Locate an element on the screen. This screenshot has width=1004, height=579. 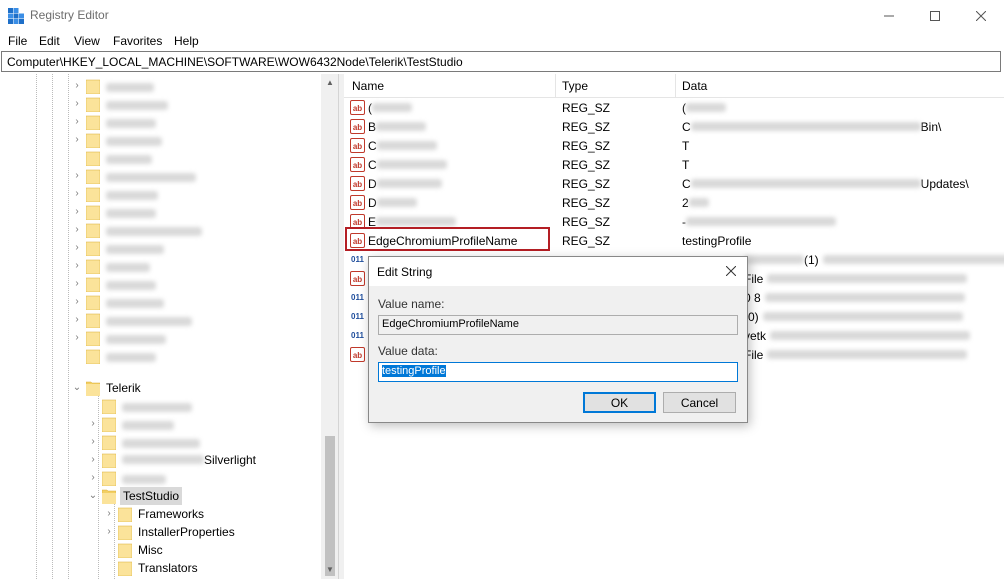
tree-item-teststudio: ⌄ TestStudio is located at coordinates (160, 496).